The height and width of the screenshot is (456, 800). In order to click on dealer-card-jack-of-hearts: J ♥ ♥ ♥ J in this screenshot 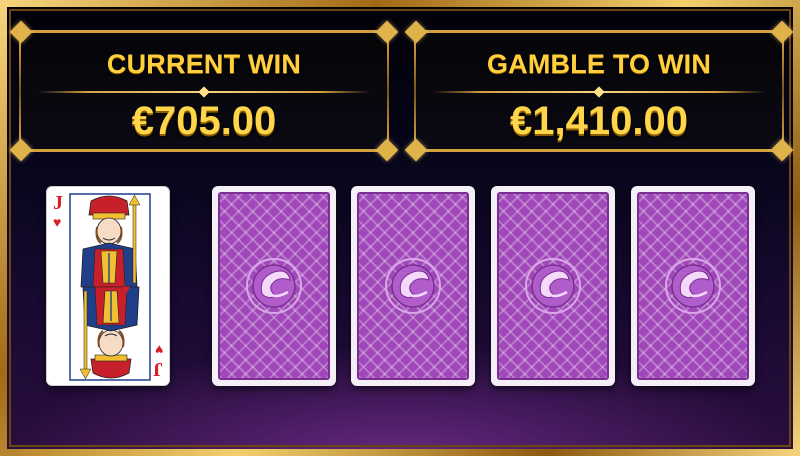, I will do `click(108, 286)`.